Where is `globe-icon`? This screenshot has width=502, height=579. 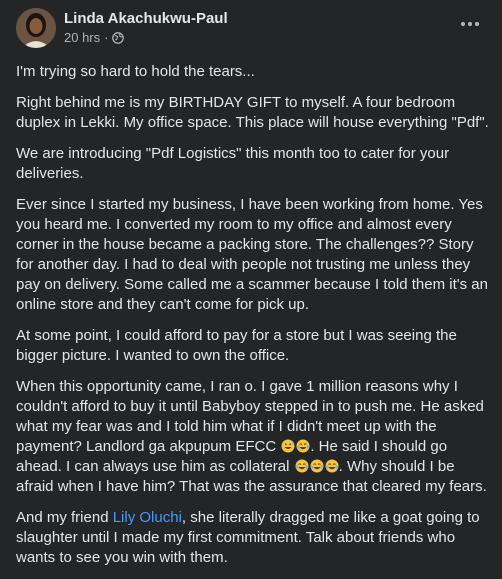
globe-icon is located at coordinates (118, 37).